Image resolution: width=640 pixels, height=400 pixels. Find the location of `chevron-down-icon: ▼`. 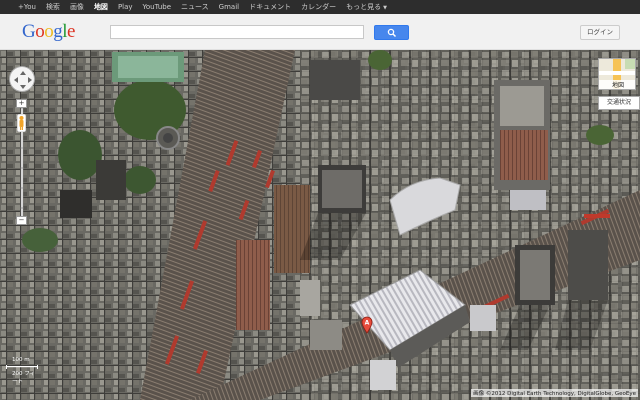

chevron-down-icon: ▼ is located at coordinates (385, 7).